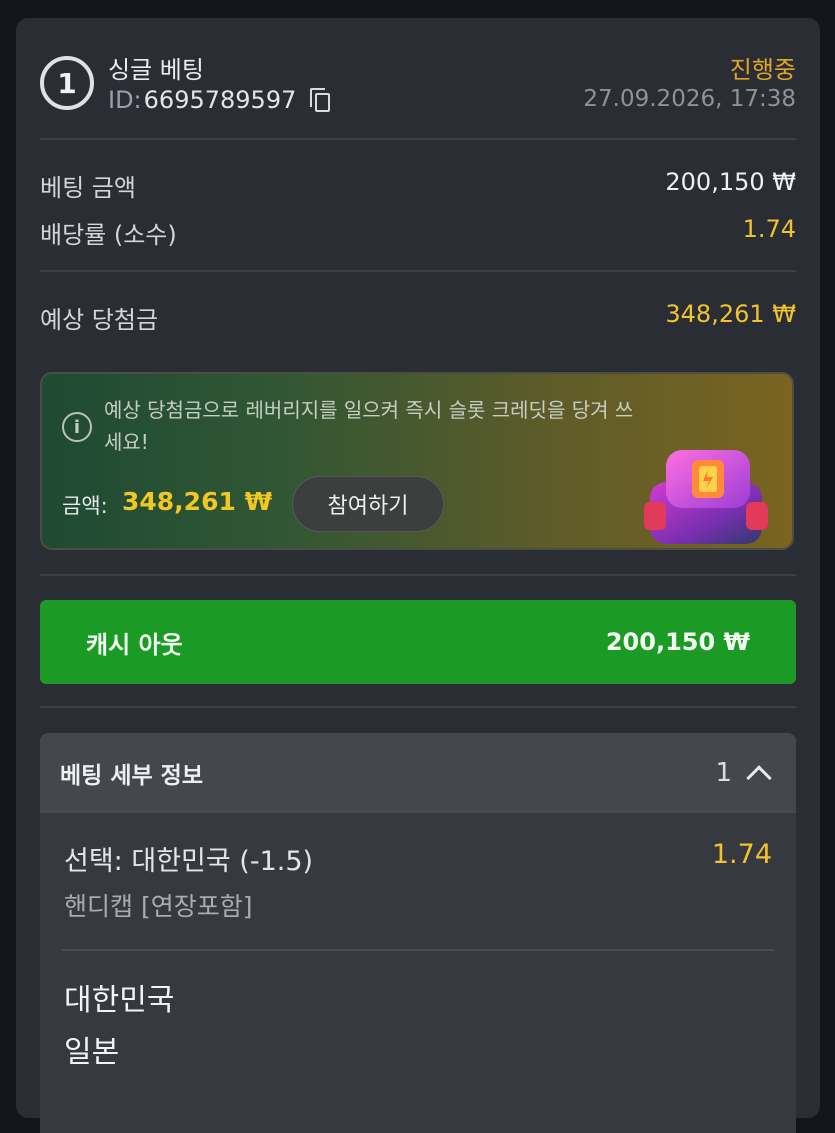 The image size is (835, 1133). Describe the element at coordinates (741, 854) in the screenshot. I see `selection-odds: 1.74` at that location.